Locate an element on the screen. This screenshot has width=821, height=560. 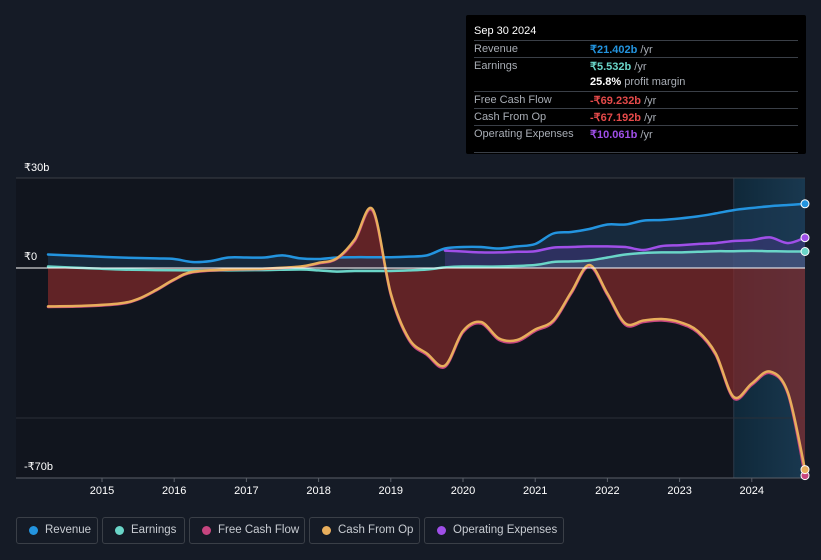
tooltip-row-earnings: Earnings ₹5.532b /yr is located at coordinates (636, 66).